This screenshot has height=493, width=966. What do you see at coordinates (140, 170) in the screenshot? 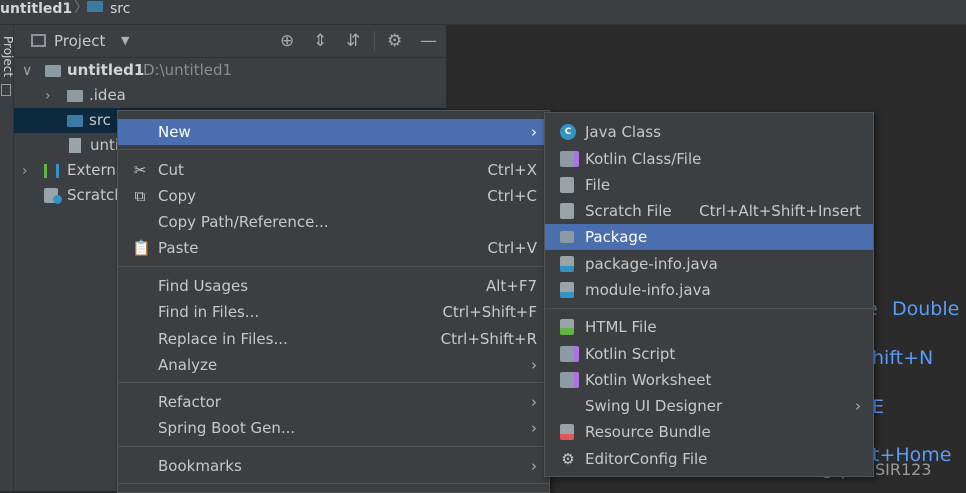
I see `scissors-icon: ✂` at bounding box center [140, 170].